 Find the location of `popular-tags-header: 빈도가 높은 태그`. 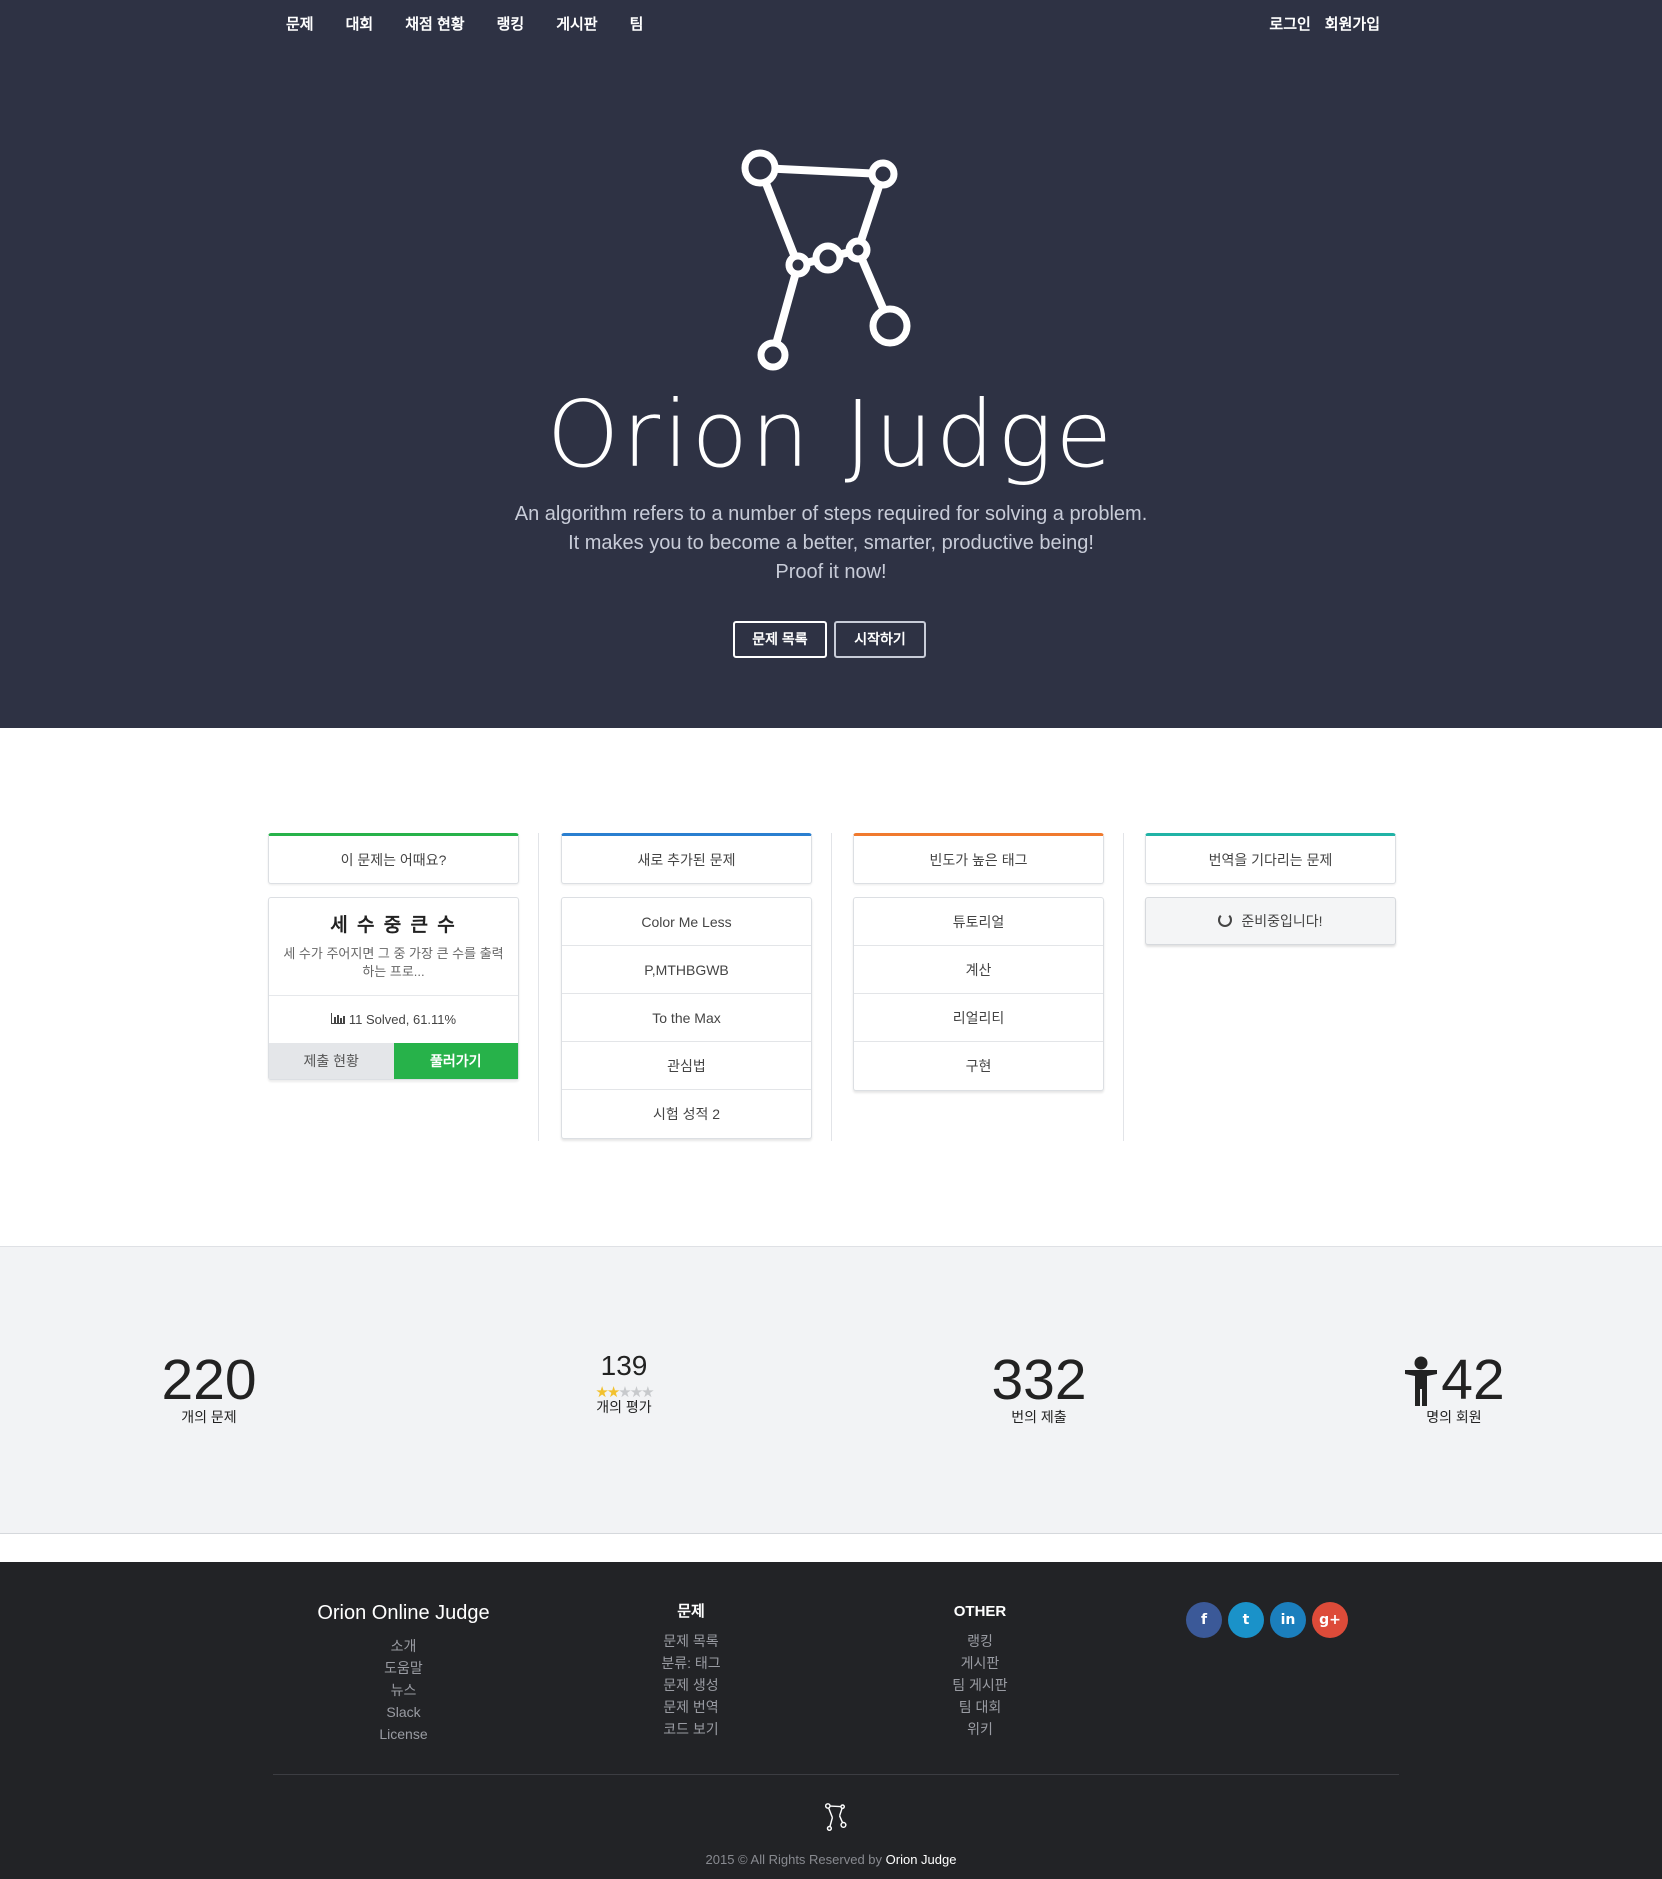

popular-tags-header: 빈도가 높은 태그 is located at coordinates (978, 858).